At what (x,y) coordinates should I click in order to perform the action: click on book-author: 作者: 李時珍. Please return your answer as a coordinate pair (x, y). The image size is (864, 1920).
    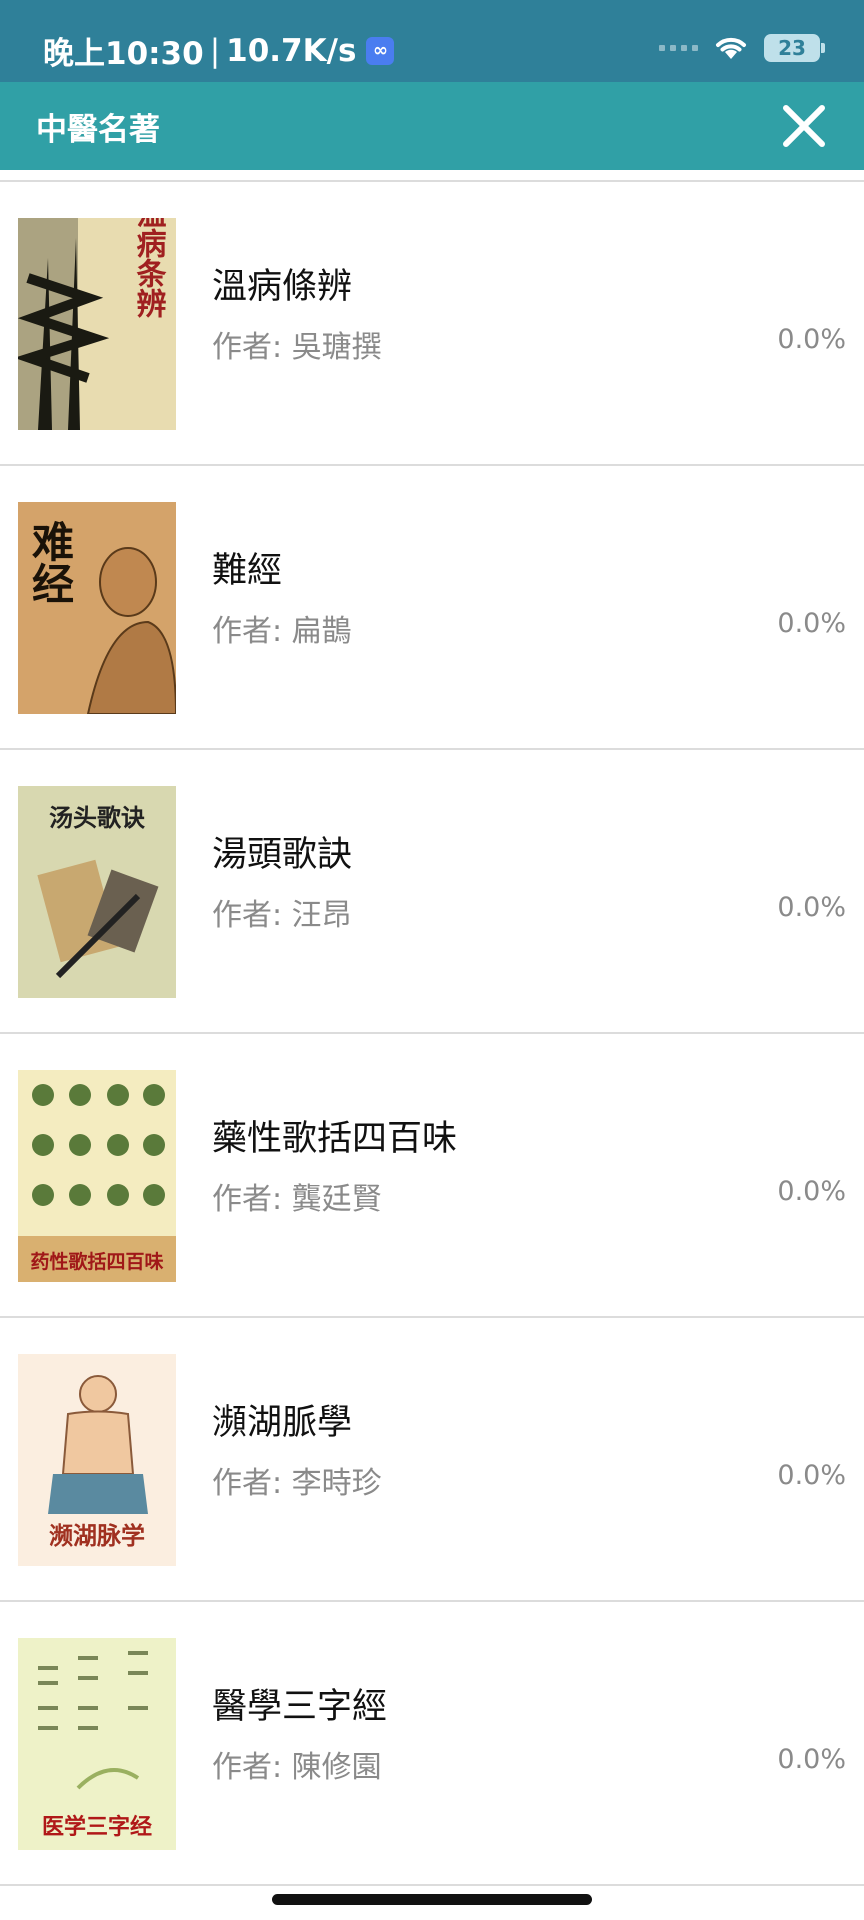
    Looking at the image, I should click on (297, 1483).